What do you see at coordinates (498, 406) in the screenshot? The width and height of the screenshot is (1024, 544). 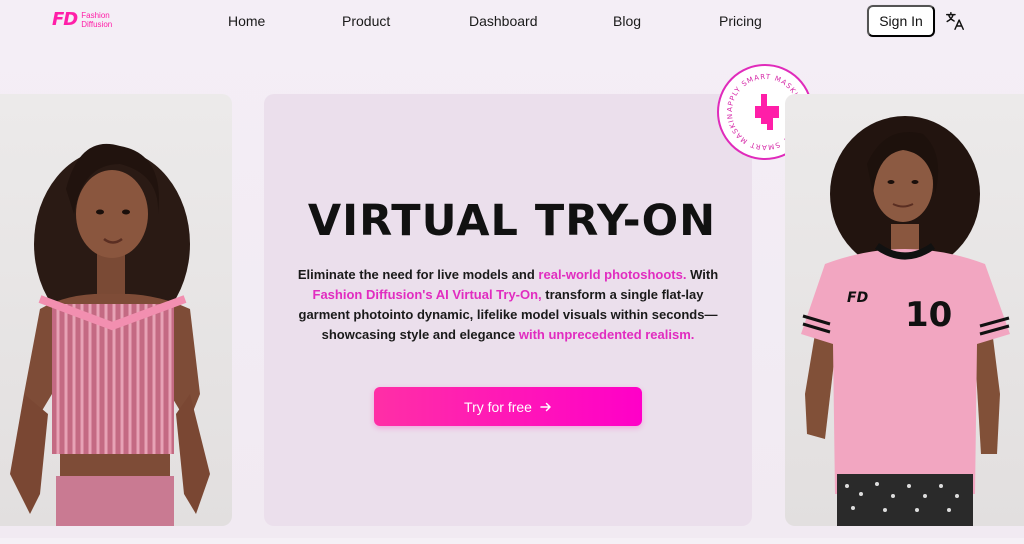 I see `cta-label: Try for free` at bounding box center [498, 406].